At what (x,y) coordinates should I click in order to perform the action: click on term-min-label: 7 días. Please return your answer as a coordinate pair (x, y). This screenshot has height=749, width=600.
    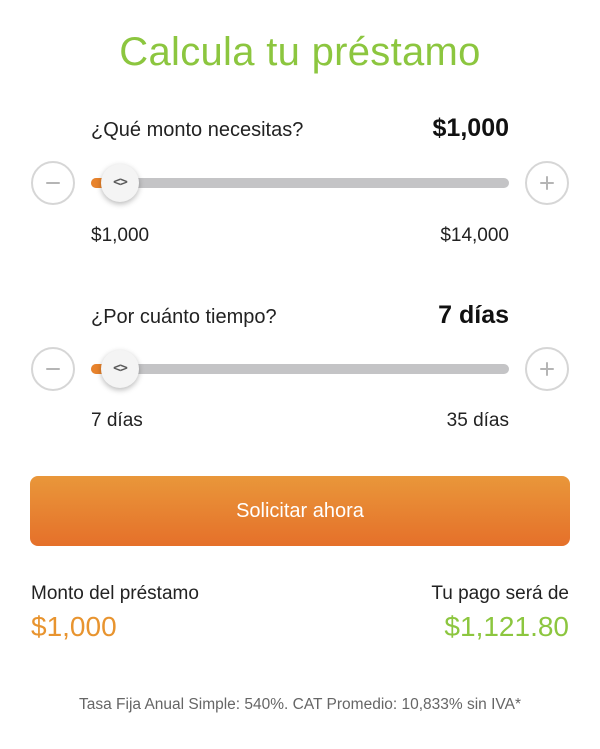
    Looking at the image, I should click on (117, 420).